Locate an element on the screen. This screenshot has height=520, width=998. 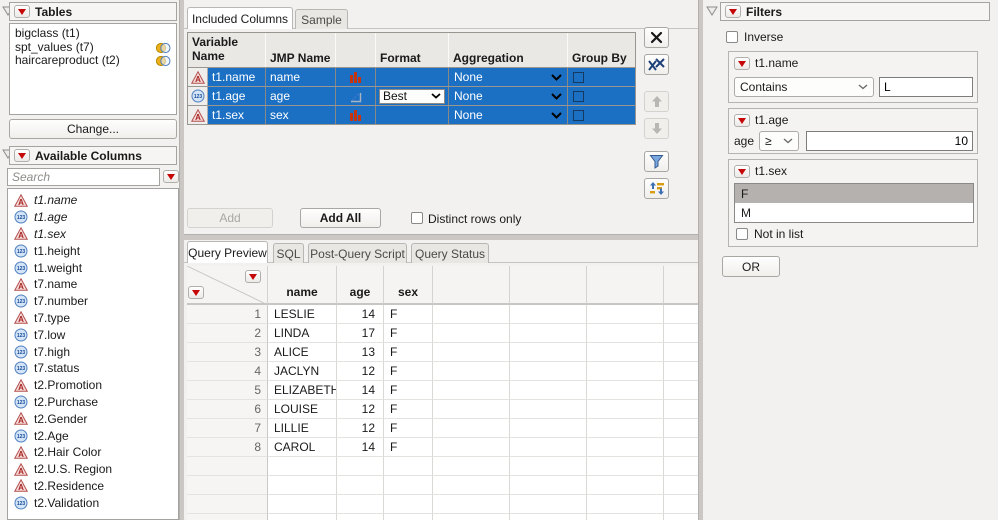
jmp-name: name is located at coordinates (301, 77).